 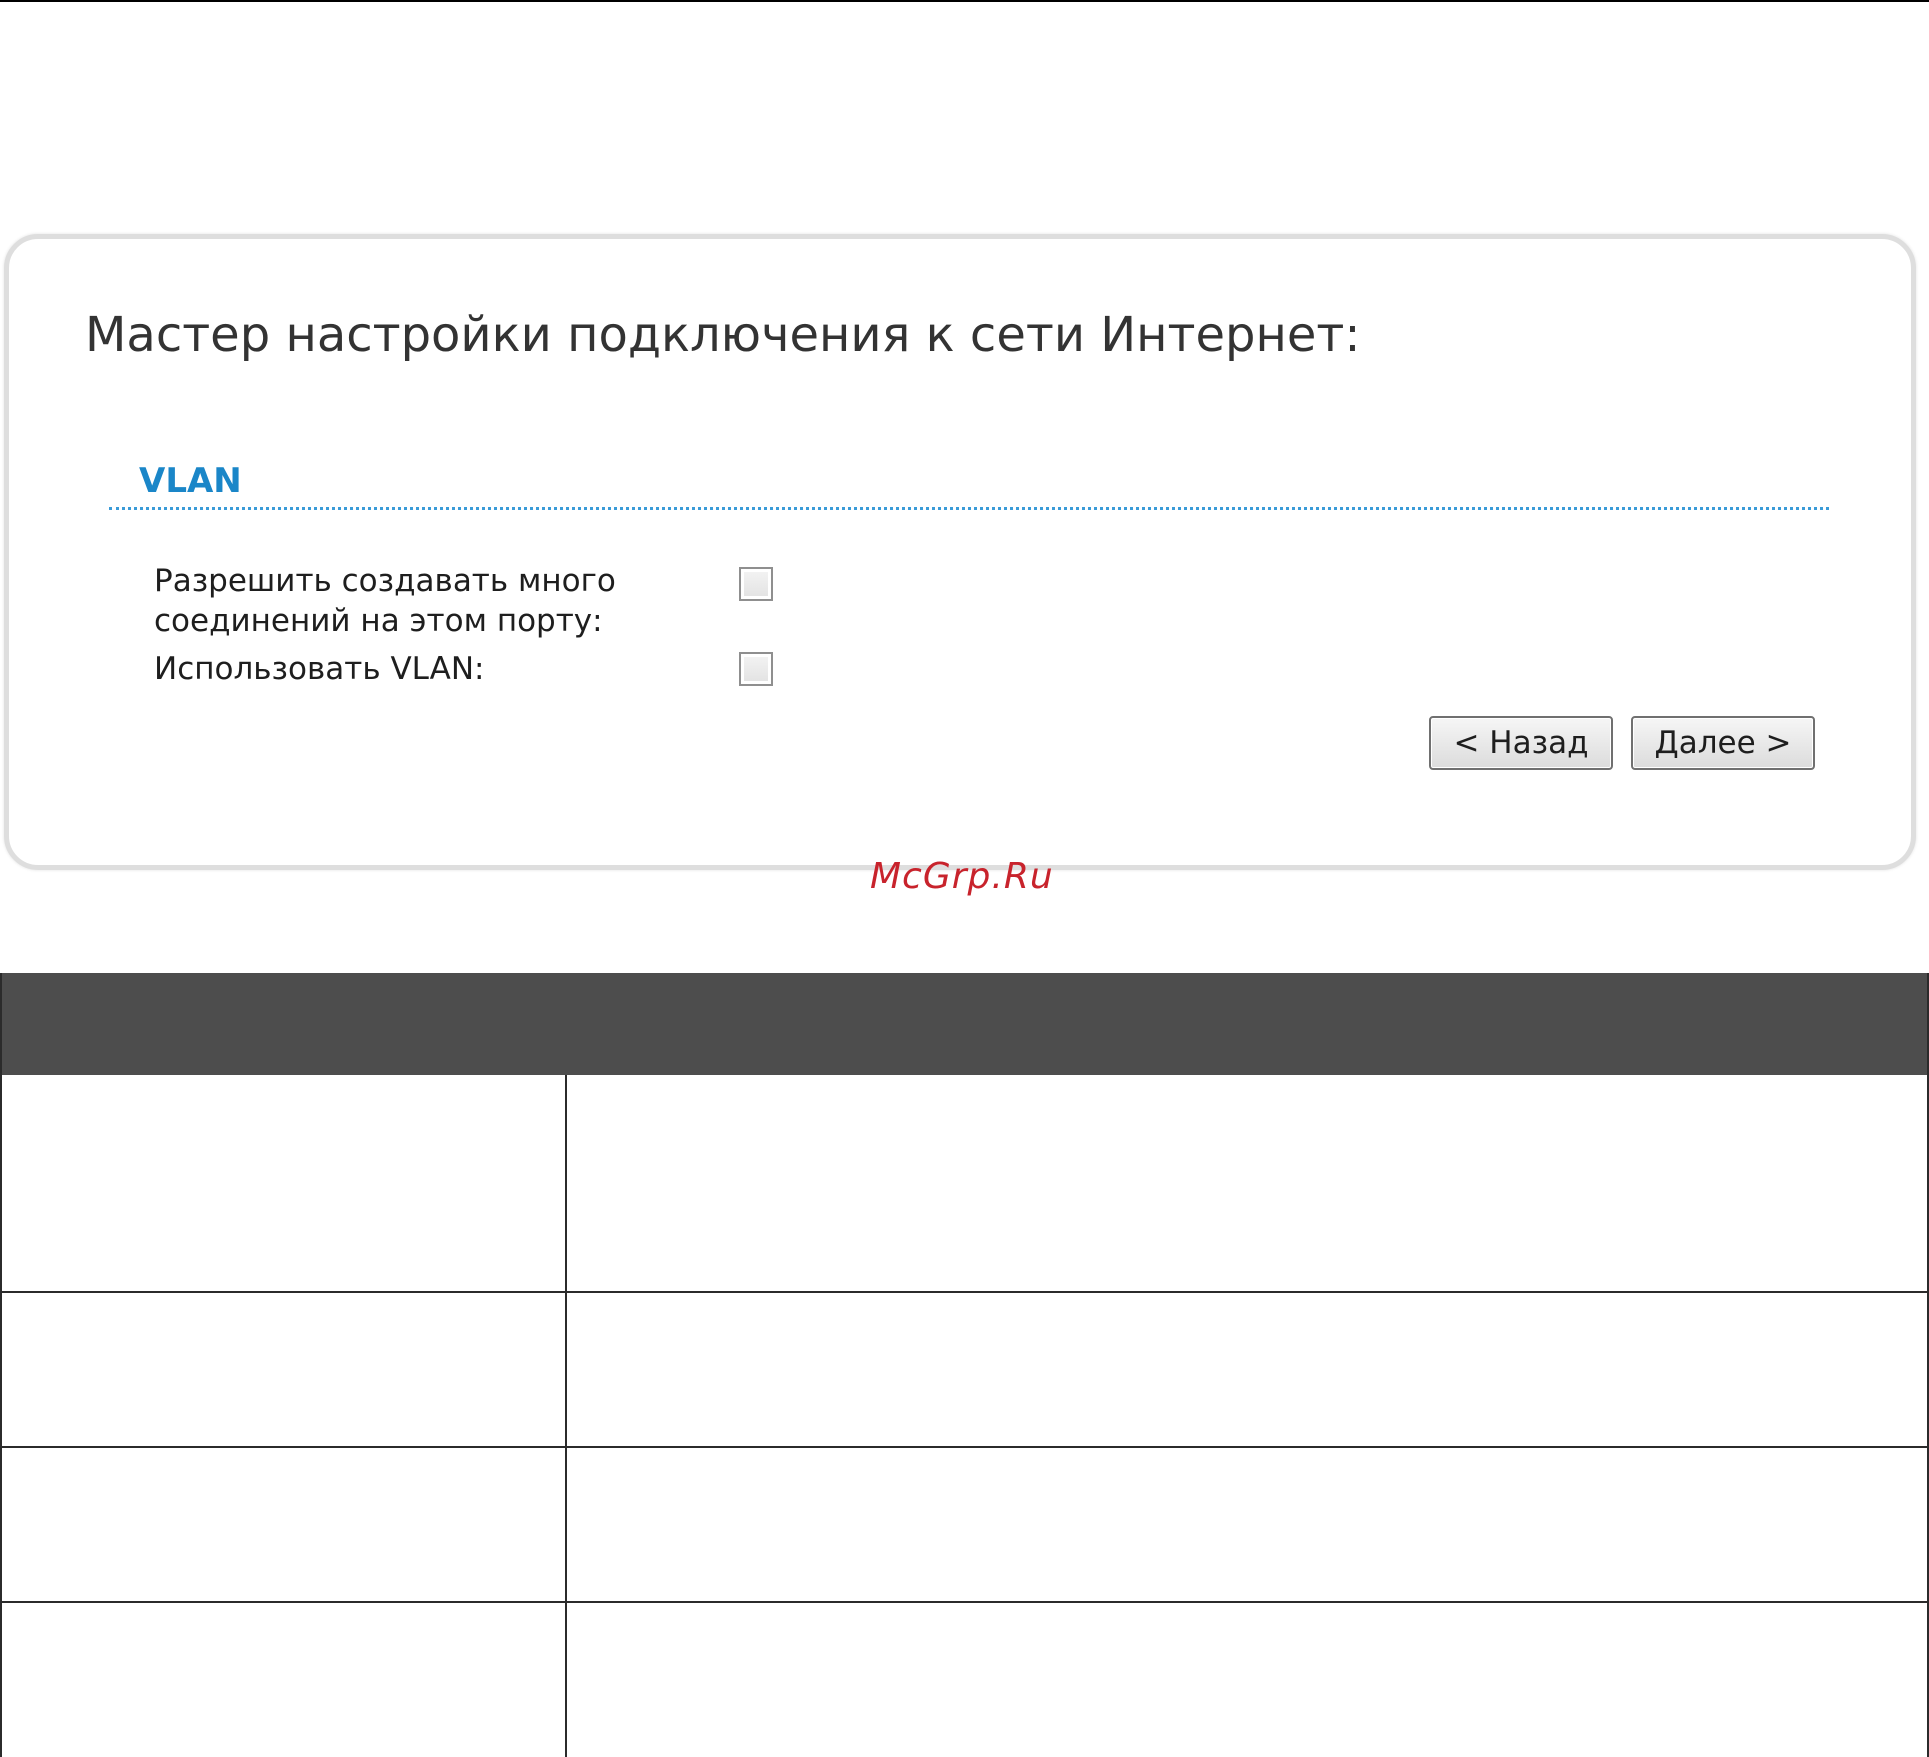 What do you see at coordinates (1723, 743) in the screenshot?
I see `next-button: Далее >` at bounding box center [1723, 743].